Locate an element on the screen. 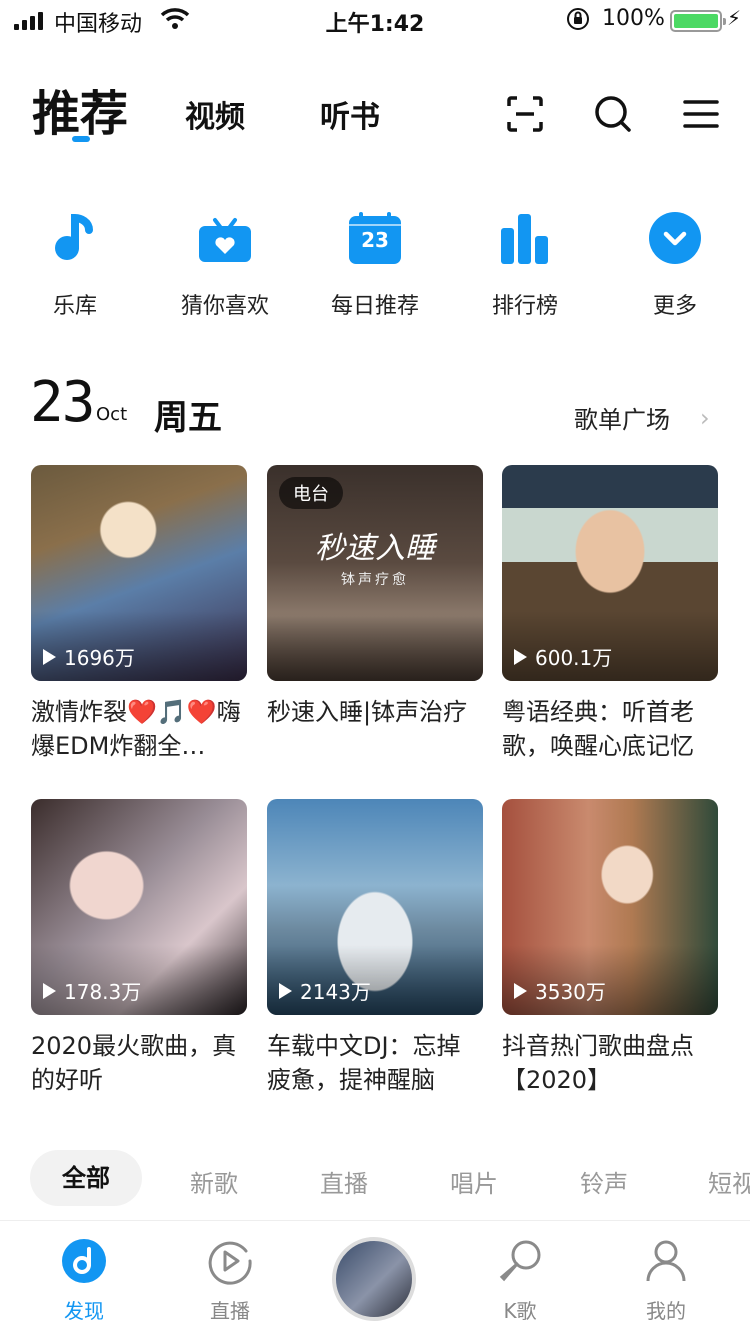 This screenshot has height=1334, width=750. date-month: Oct is located at coordinates (112, 414).